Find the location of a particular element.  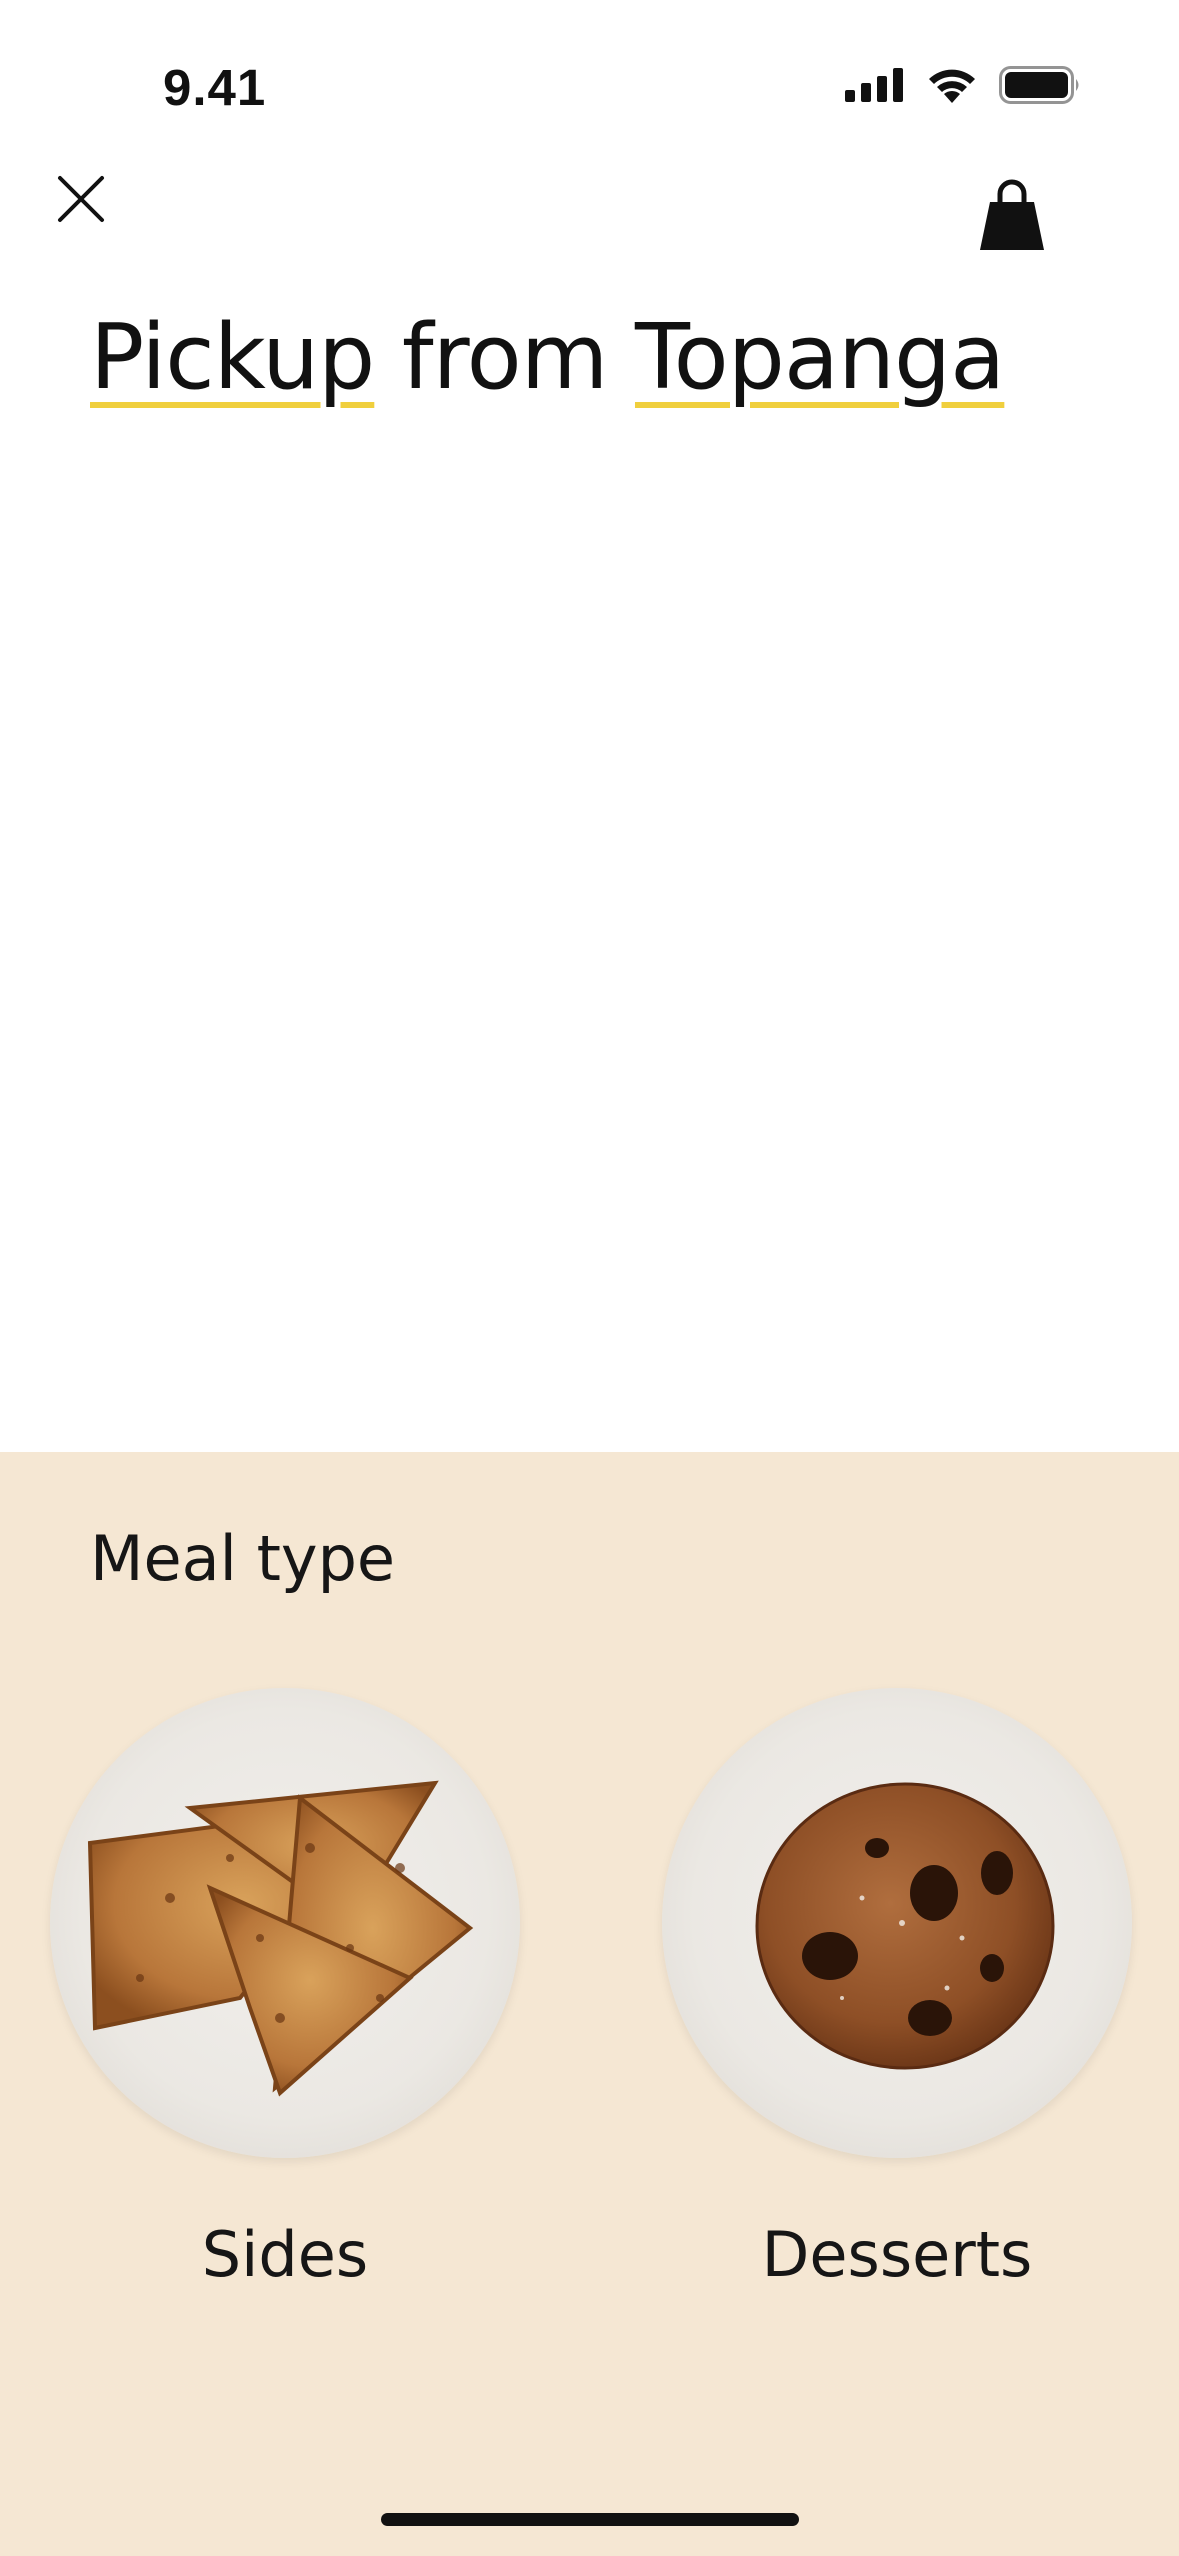

meal-card-sides: Sides is located at coordinates (285, 1989).